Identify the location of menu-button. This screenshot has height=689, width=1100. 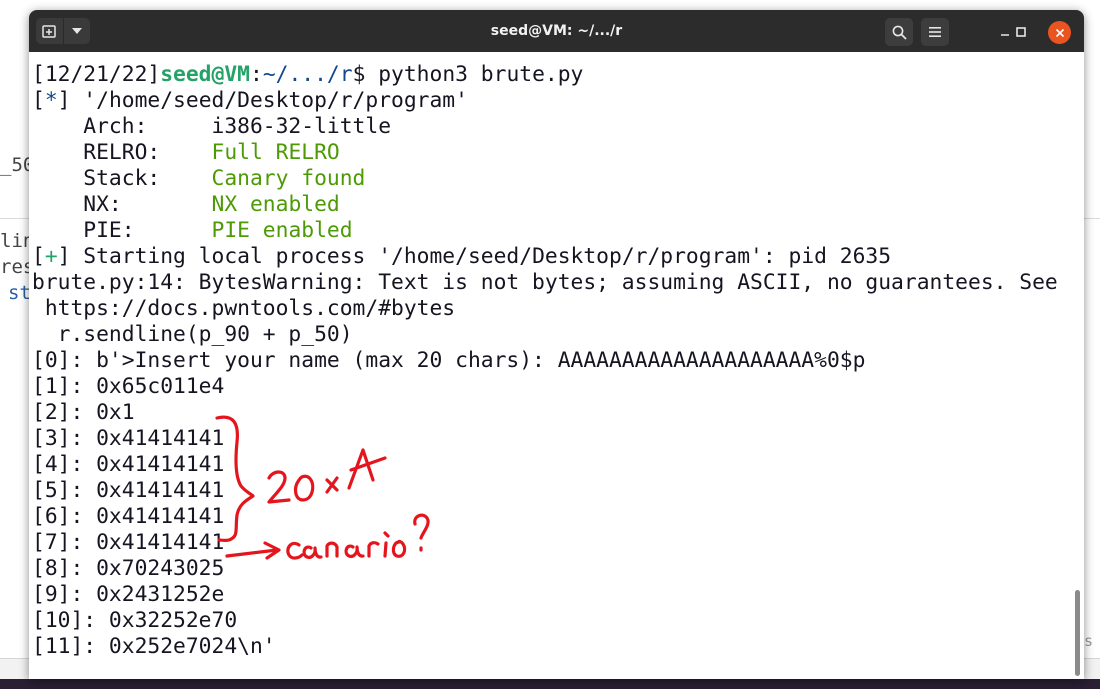
(935, 32).